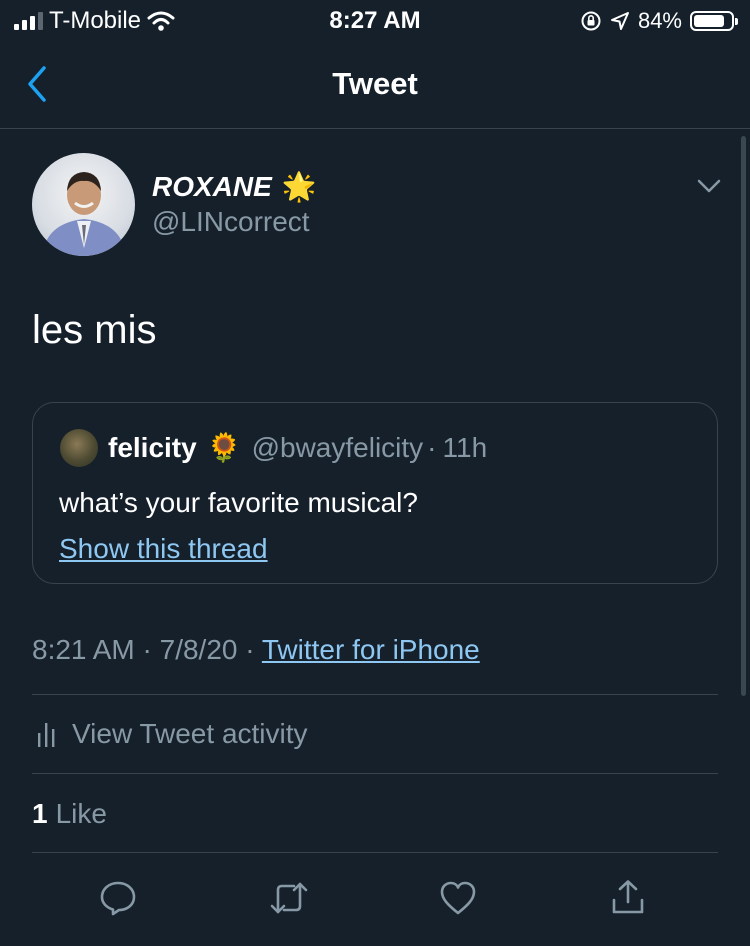 Image resolution: width=750 pixels, height=946 pixels. I want to click on show-thread-link: Show this thread, so click(163, 549).